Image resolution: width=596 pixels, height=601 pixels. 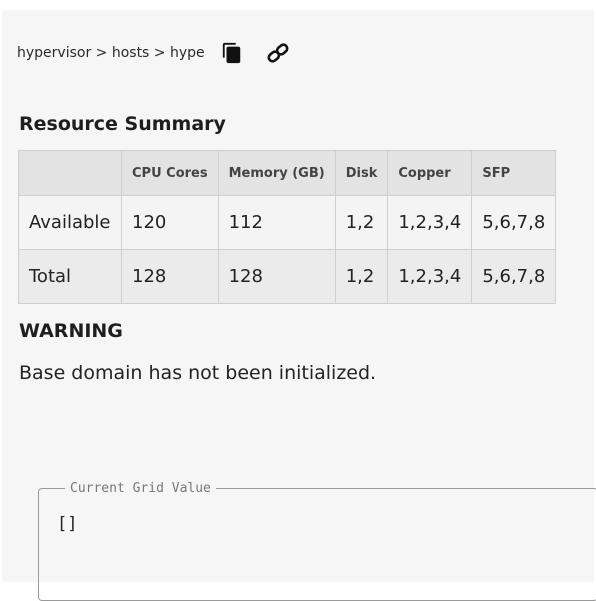 I want to click on warning-title: WARNING, so click(x=71, y=331).